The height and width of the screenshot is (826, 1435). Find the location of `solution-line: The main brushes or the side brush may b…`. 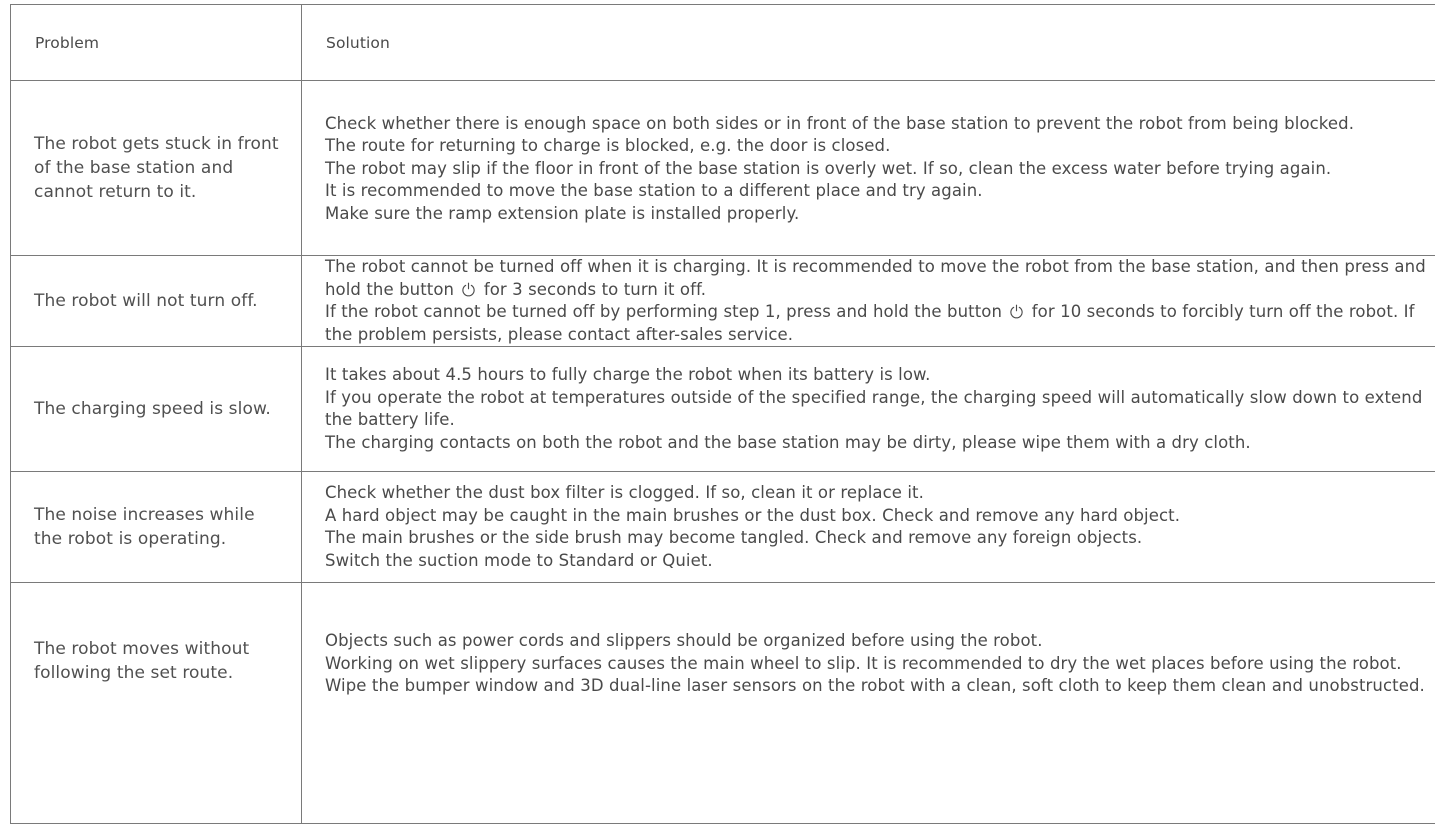

solution-line: The main brushes or the side brush may b… is located at coordinates (734, 537).